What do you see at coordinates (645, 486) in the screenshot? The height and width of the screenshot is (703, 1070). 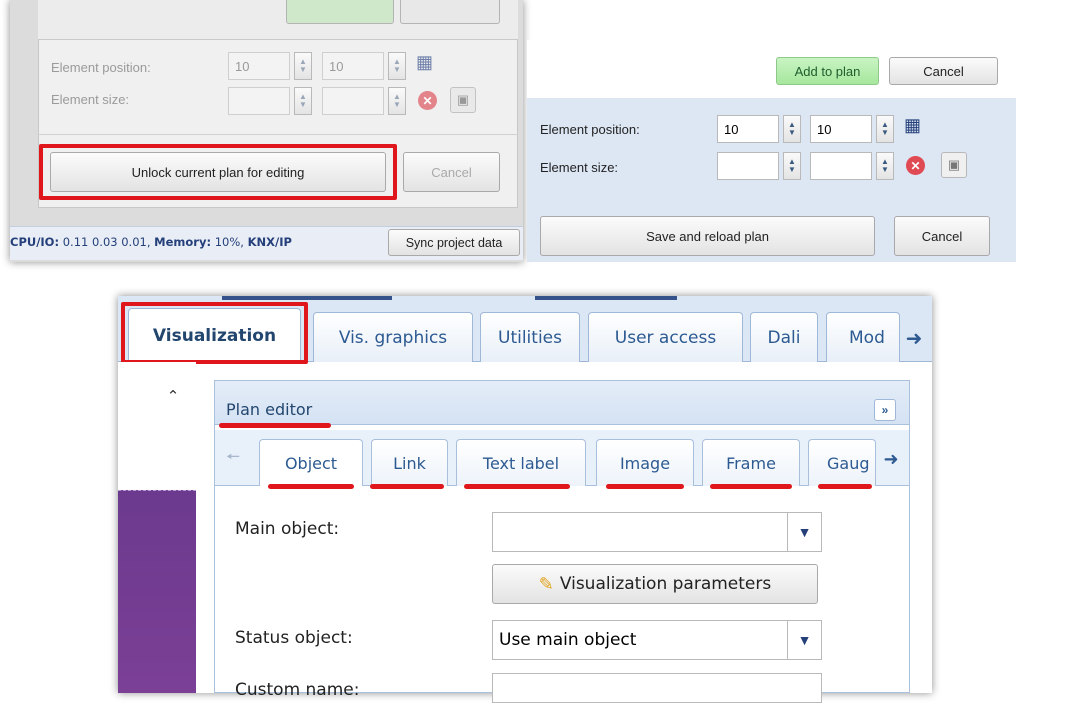 I see `subtab-image-underline` at bounding box center [645, 486].